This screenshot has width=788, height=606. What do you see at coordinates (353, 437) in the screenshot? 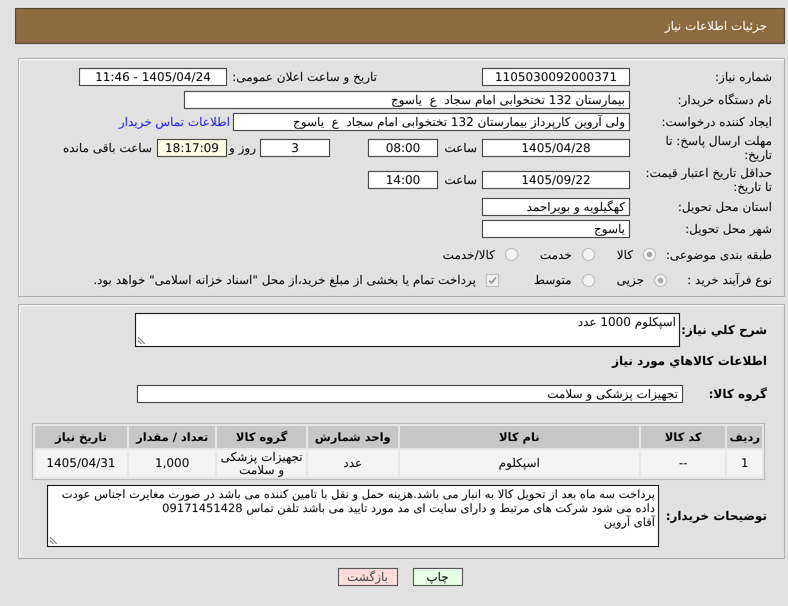
I see `column-header: واحد شمارش` at bounding box center [353, 437].